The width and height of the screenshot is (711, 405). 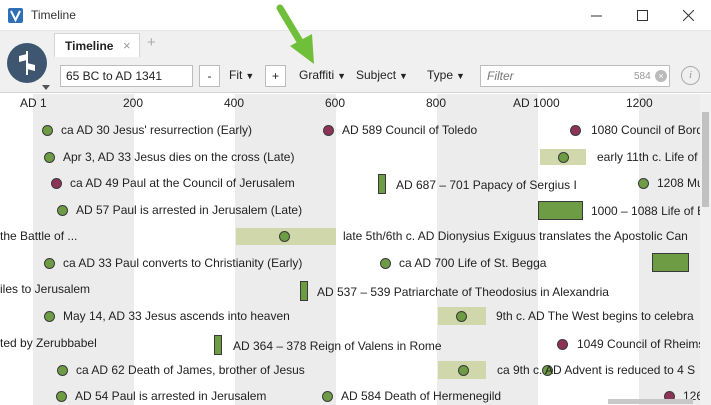 I want to click on flag-logo-icon, so click(x=27, y=63).